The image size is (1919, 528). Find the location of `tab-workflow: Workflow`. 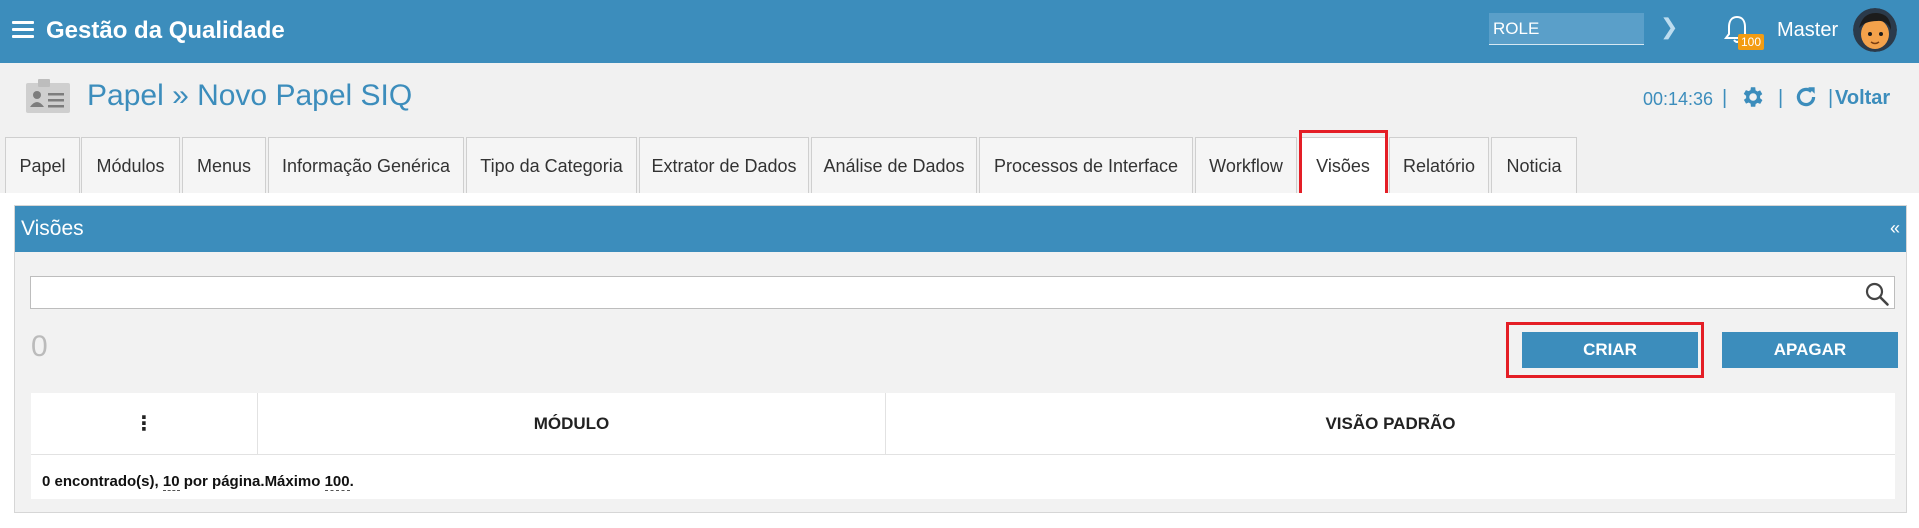

tab-workflow: Workflow is located at coordinates (1246, 165).